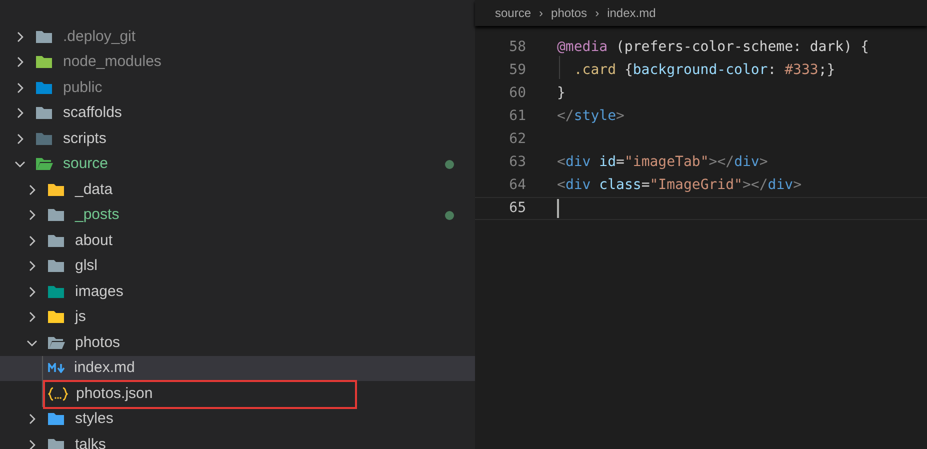 This screenshot has width=927, height=449. What do you see at coordinates (517, 116) in the screenshot?
I see `line-number: 61` at bounding box center [517, 116].